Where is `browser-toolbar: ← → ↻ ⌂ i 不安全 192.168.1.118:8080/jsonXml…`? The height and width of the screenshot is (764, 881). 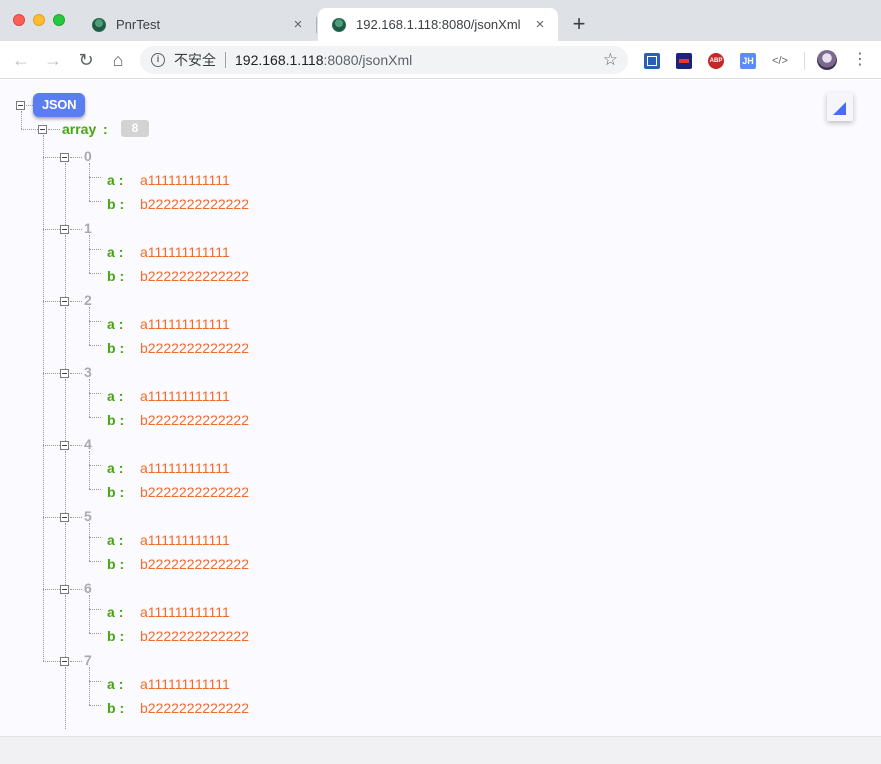
browser-toolbar: ← → ↻ ⌂ i 不安全 192.168.1.118:8080/jsonXml… is located at coordinates (440, 60).